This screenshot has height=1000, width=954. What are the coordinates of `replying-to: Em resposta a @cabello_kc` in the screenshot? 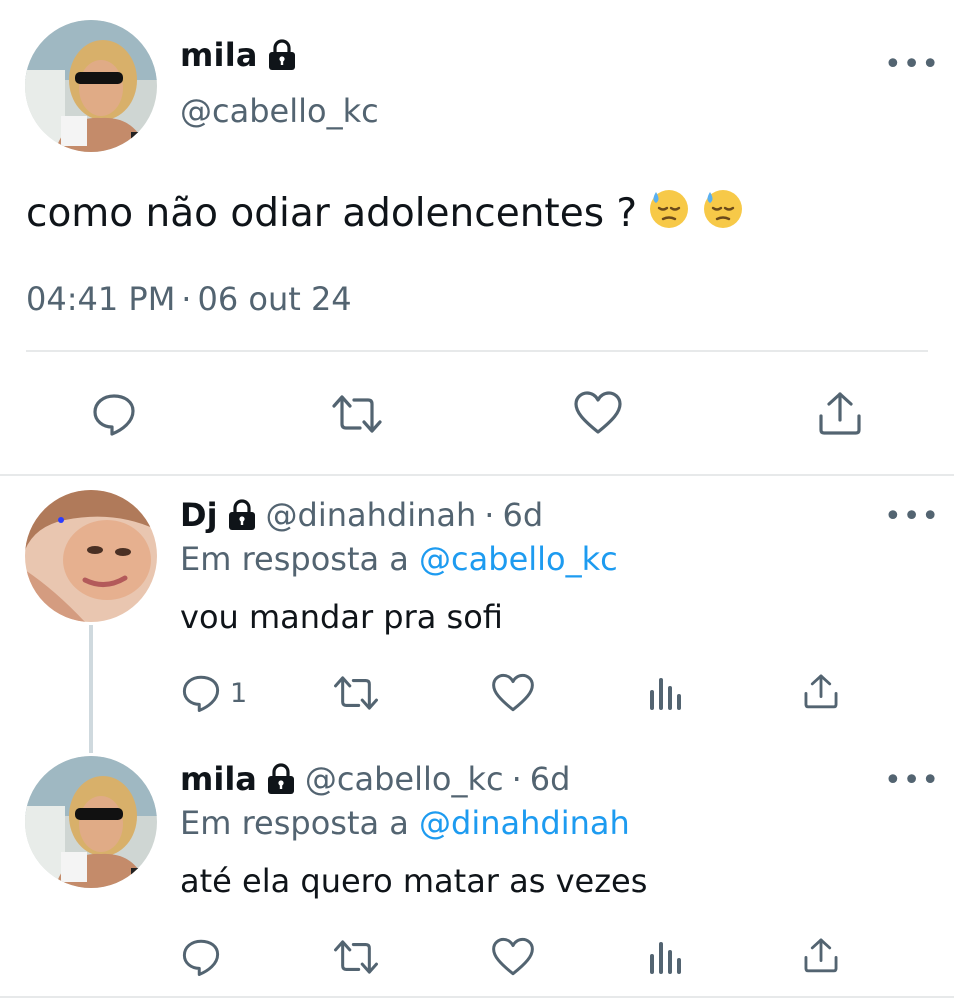 It's located at (399, 559).